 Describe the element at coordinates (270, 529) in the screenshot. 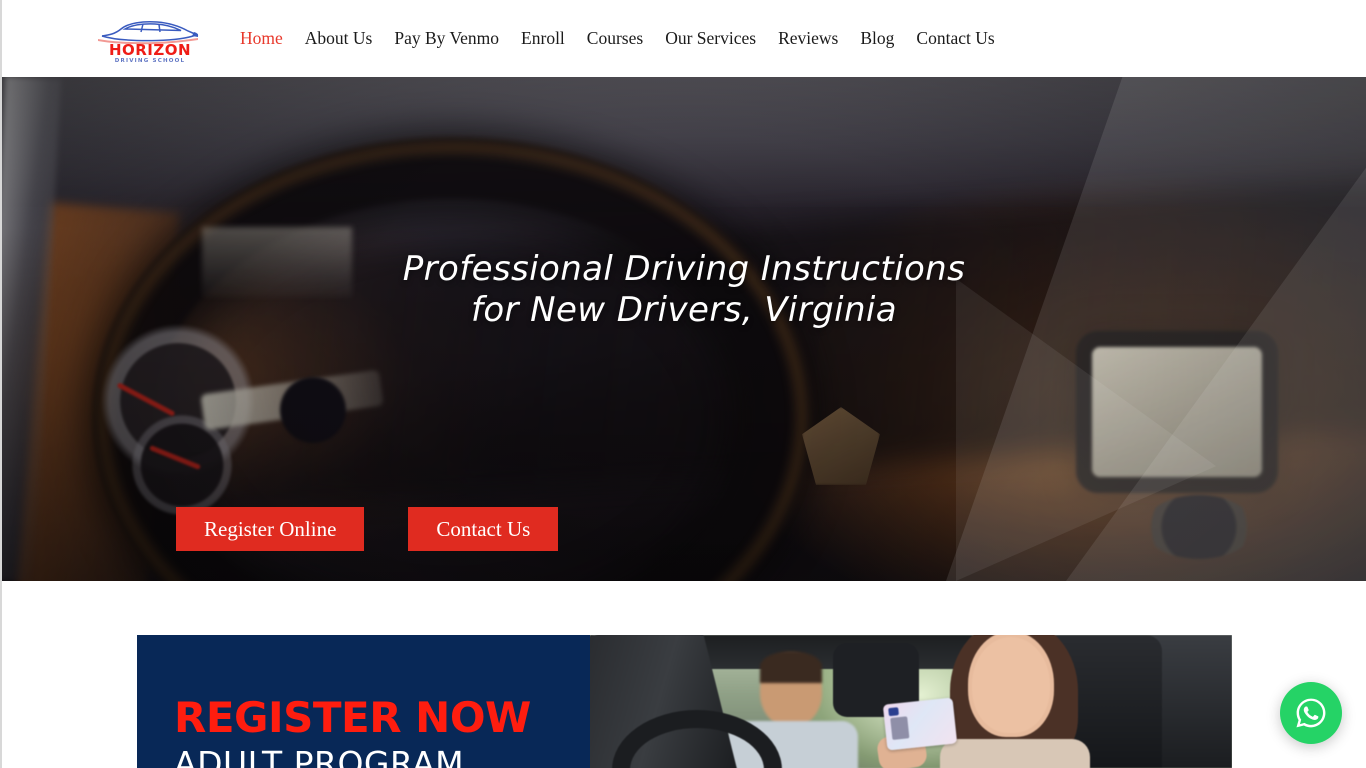

I see `register-online-button: Register Online` at that location.